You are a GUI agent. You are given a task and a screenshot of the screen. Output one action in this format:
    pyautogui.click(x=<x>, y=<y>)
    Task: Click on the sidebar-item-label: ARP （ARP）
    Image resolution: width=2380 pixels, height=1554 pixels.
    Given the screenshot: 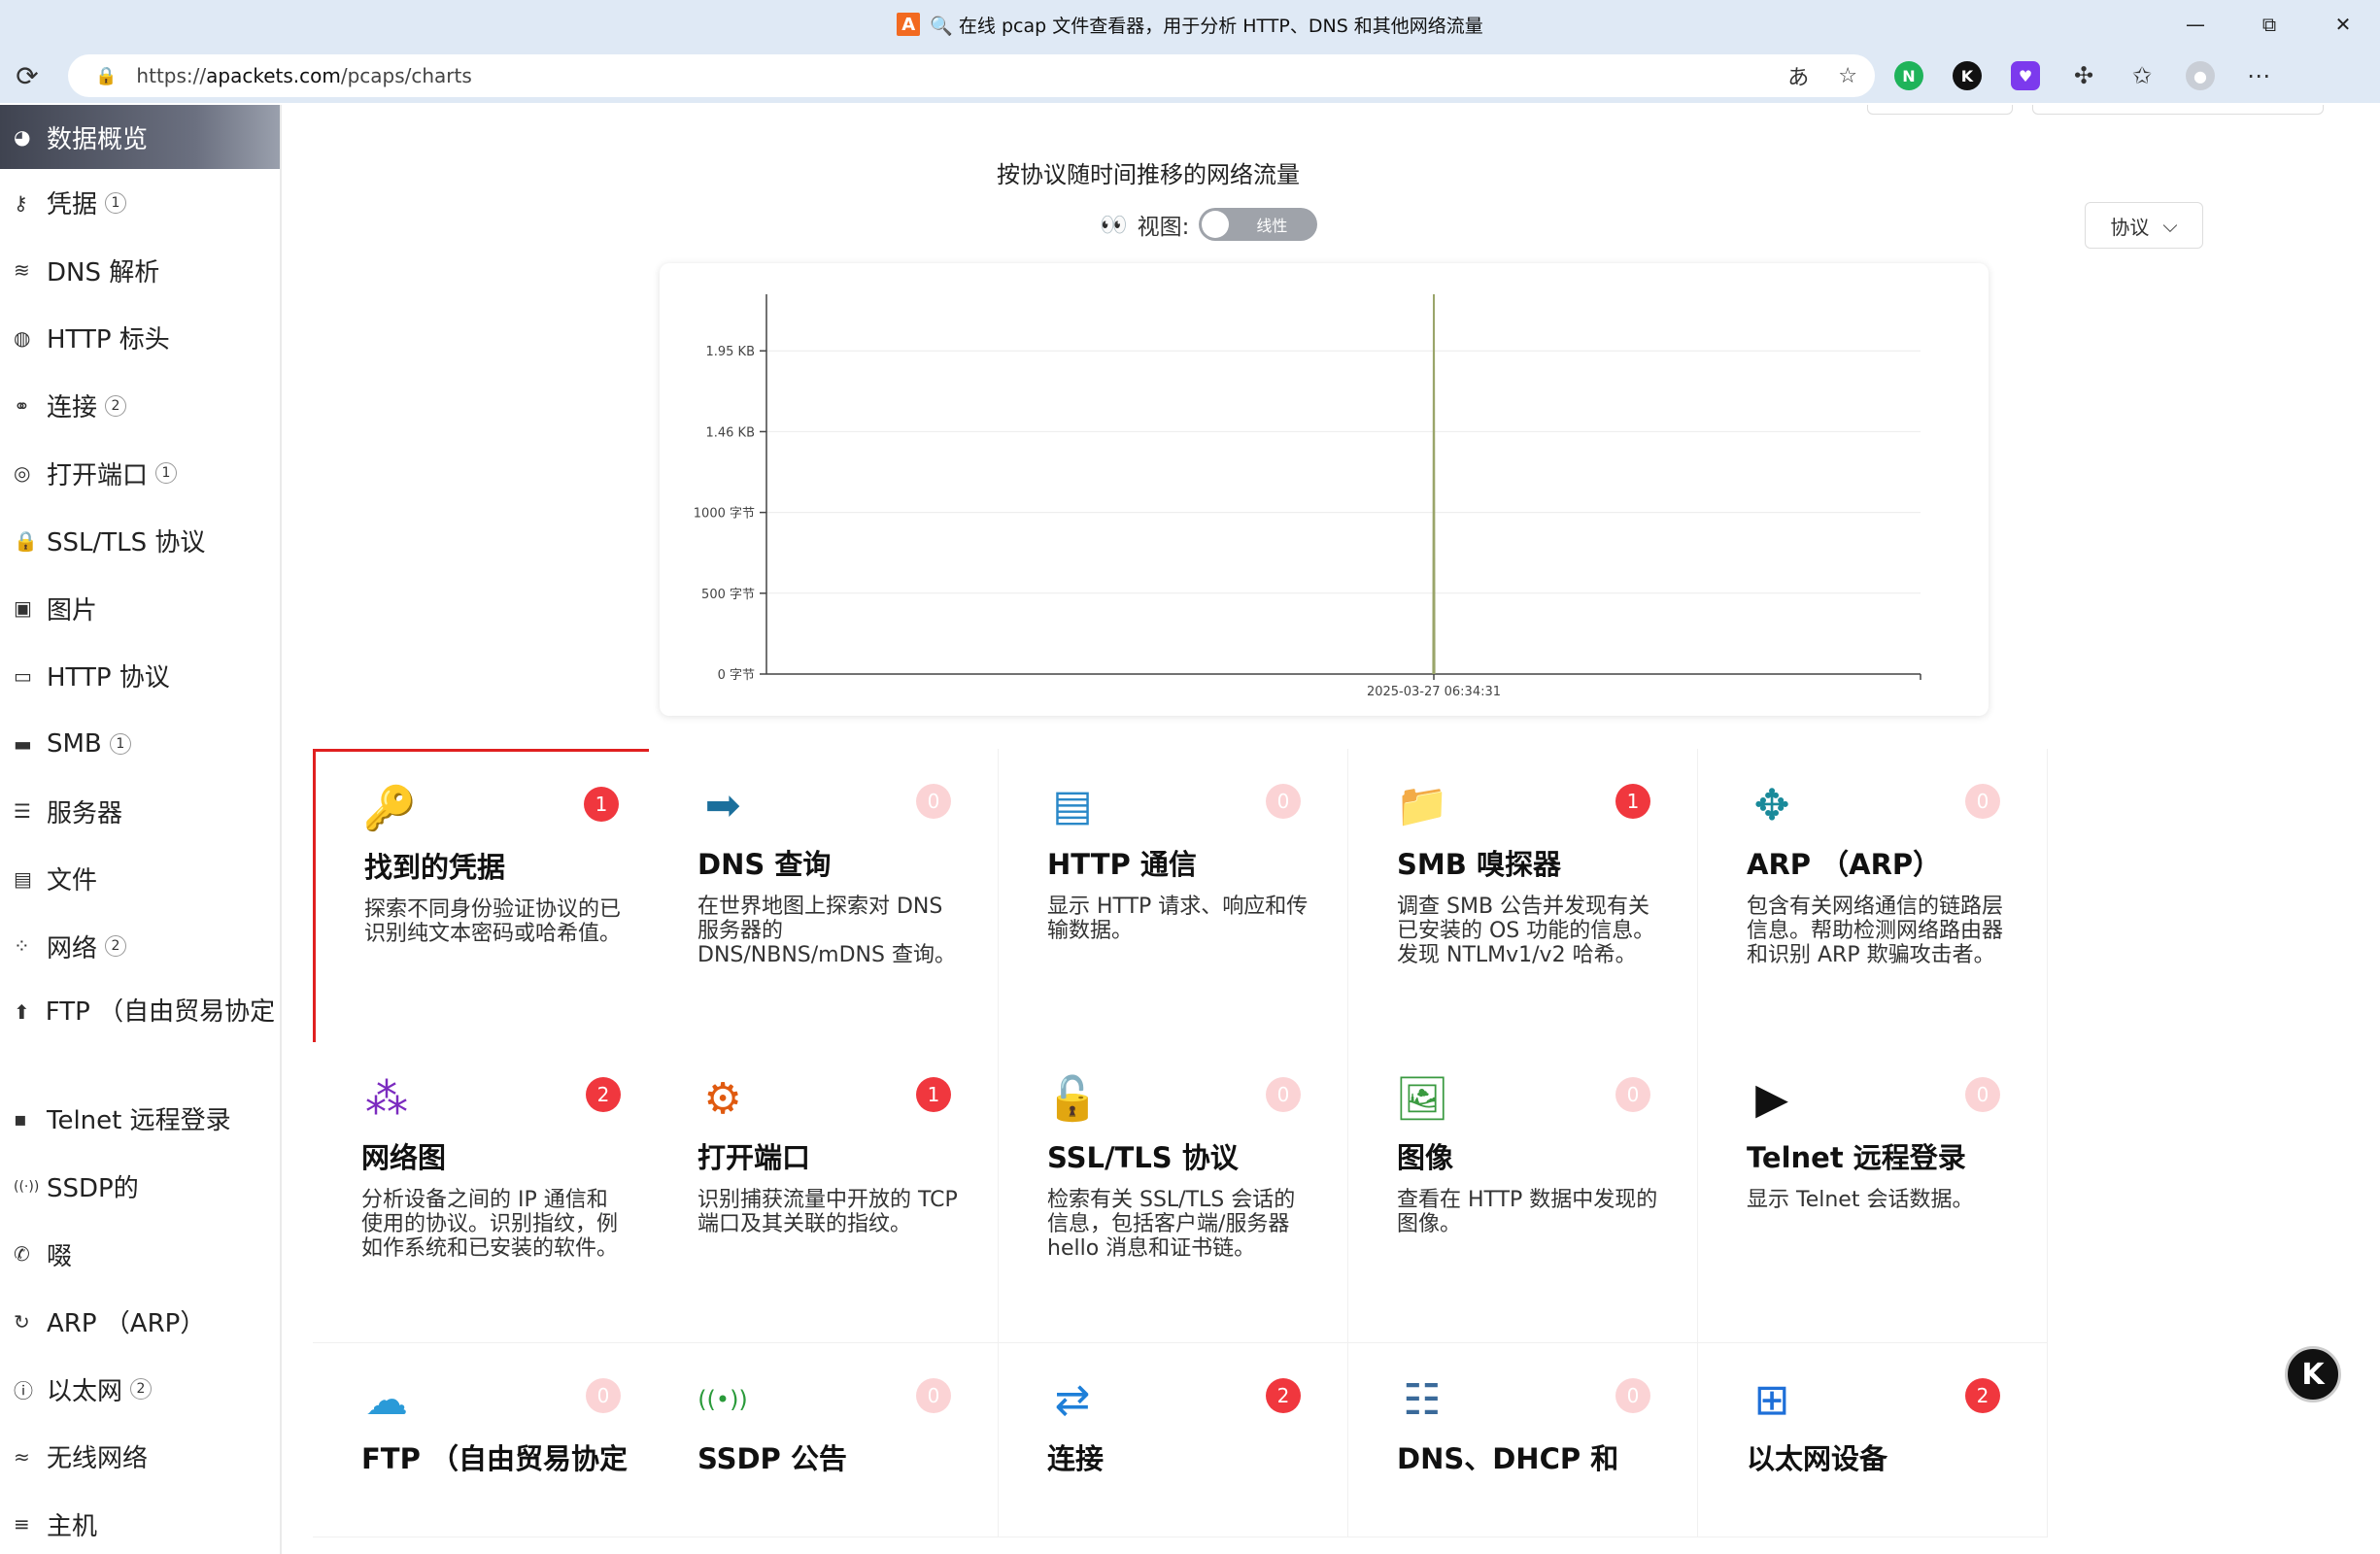 What is the action you would take?
    pyautogui.click(x=126, y=1324)
    